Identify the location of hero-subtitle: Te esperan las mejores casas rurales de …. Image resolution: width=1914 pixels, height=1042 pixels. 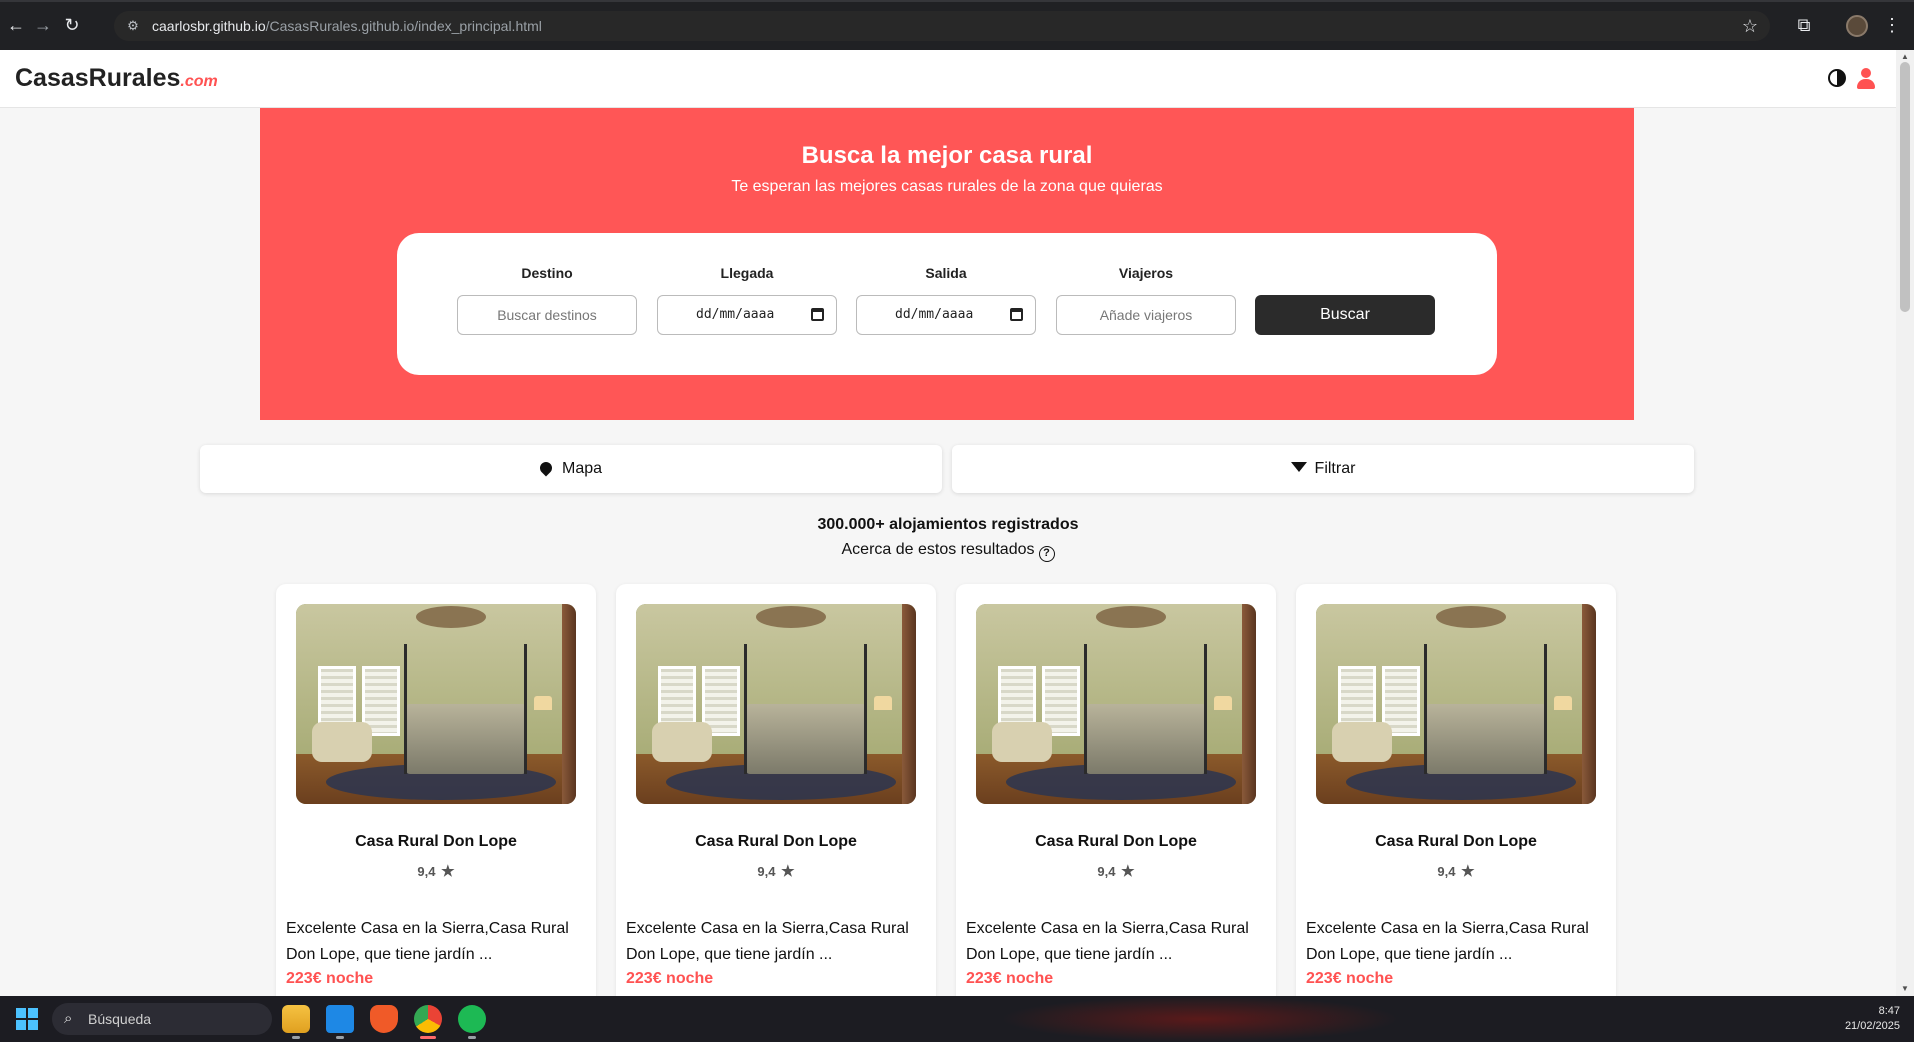
(947, 186).